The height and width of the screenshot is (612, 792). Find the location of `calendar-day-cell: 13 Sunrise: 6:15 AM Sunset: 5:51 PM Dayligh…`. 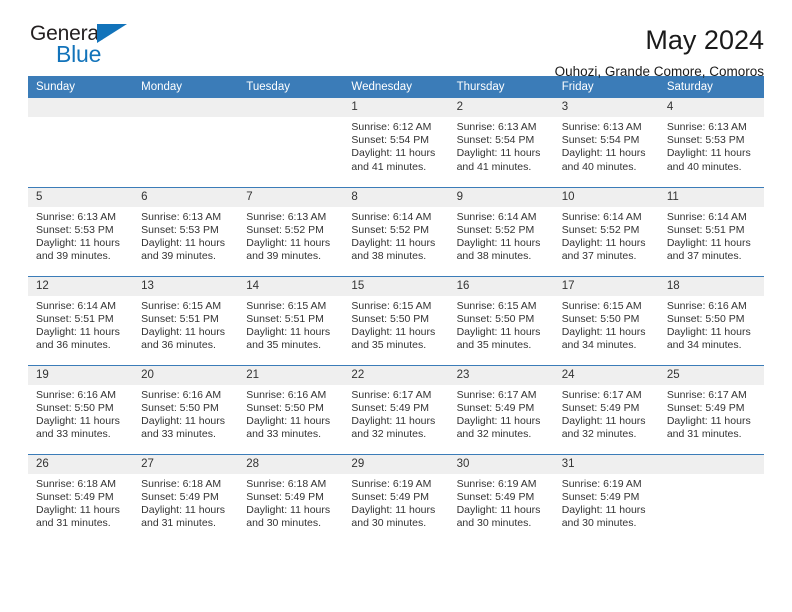

calendar-day-cell: 13 Sunrise: 6:15 AM Sunset: 5:51 PM Dayligh… is located at coordinates (186, 320).